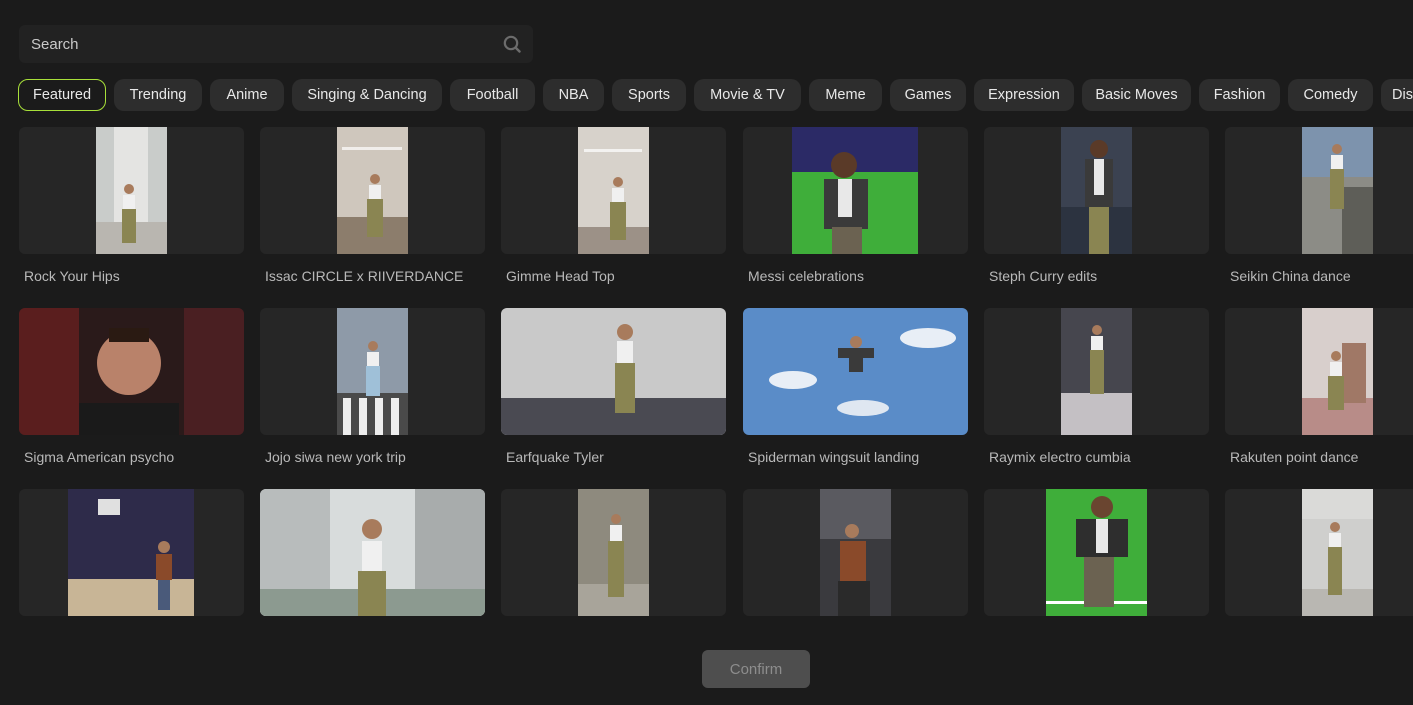  Describe the element at coordinates (1043, 276) in the screenshot. I see `card-title: Steph Curry edits` at that location.